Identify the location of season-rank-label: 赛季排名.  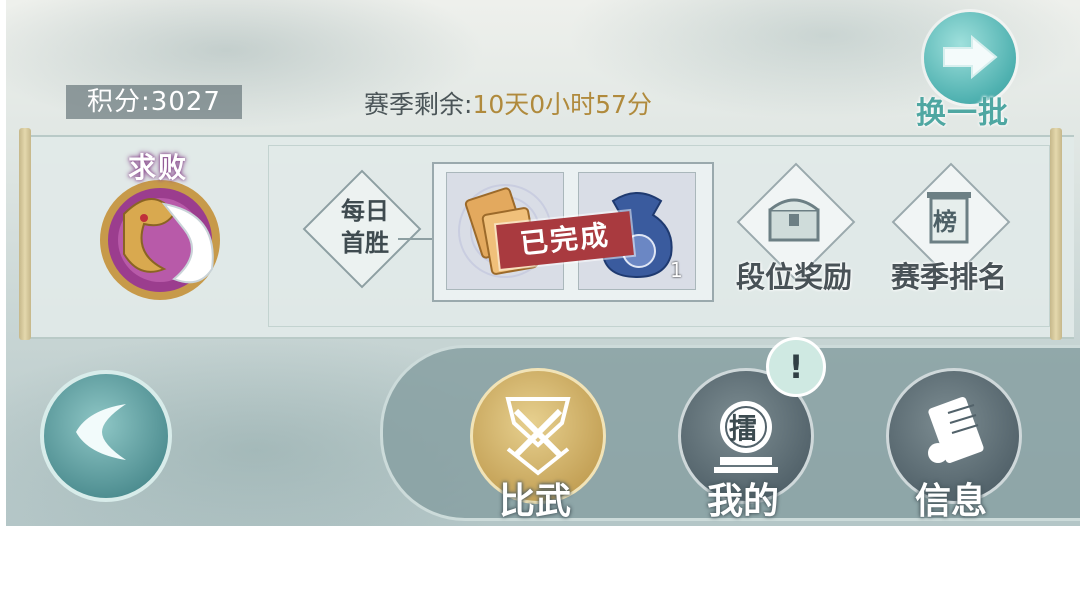
(948, 277).